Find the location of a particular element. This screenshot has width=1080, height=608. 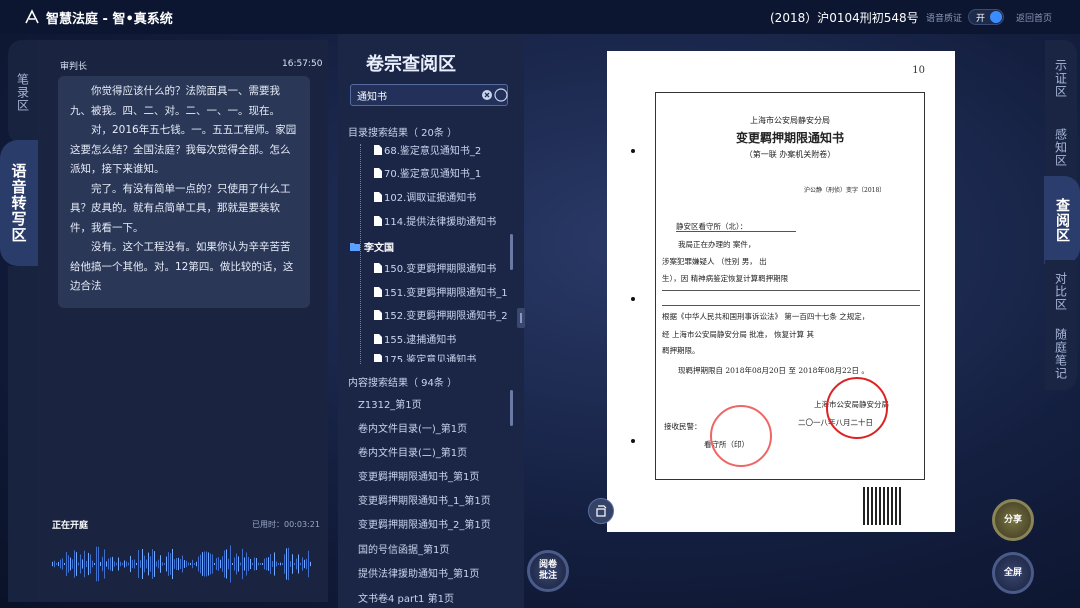

content-item: 变更羁押期限通知书_2_第1页 is located at coordinates (424, 523).